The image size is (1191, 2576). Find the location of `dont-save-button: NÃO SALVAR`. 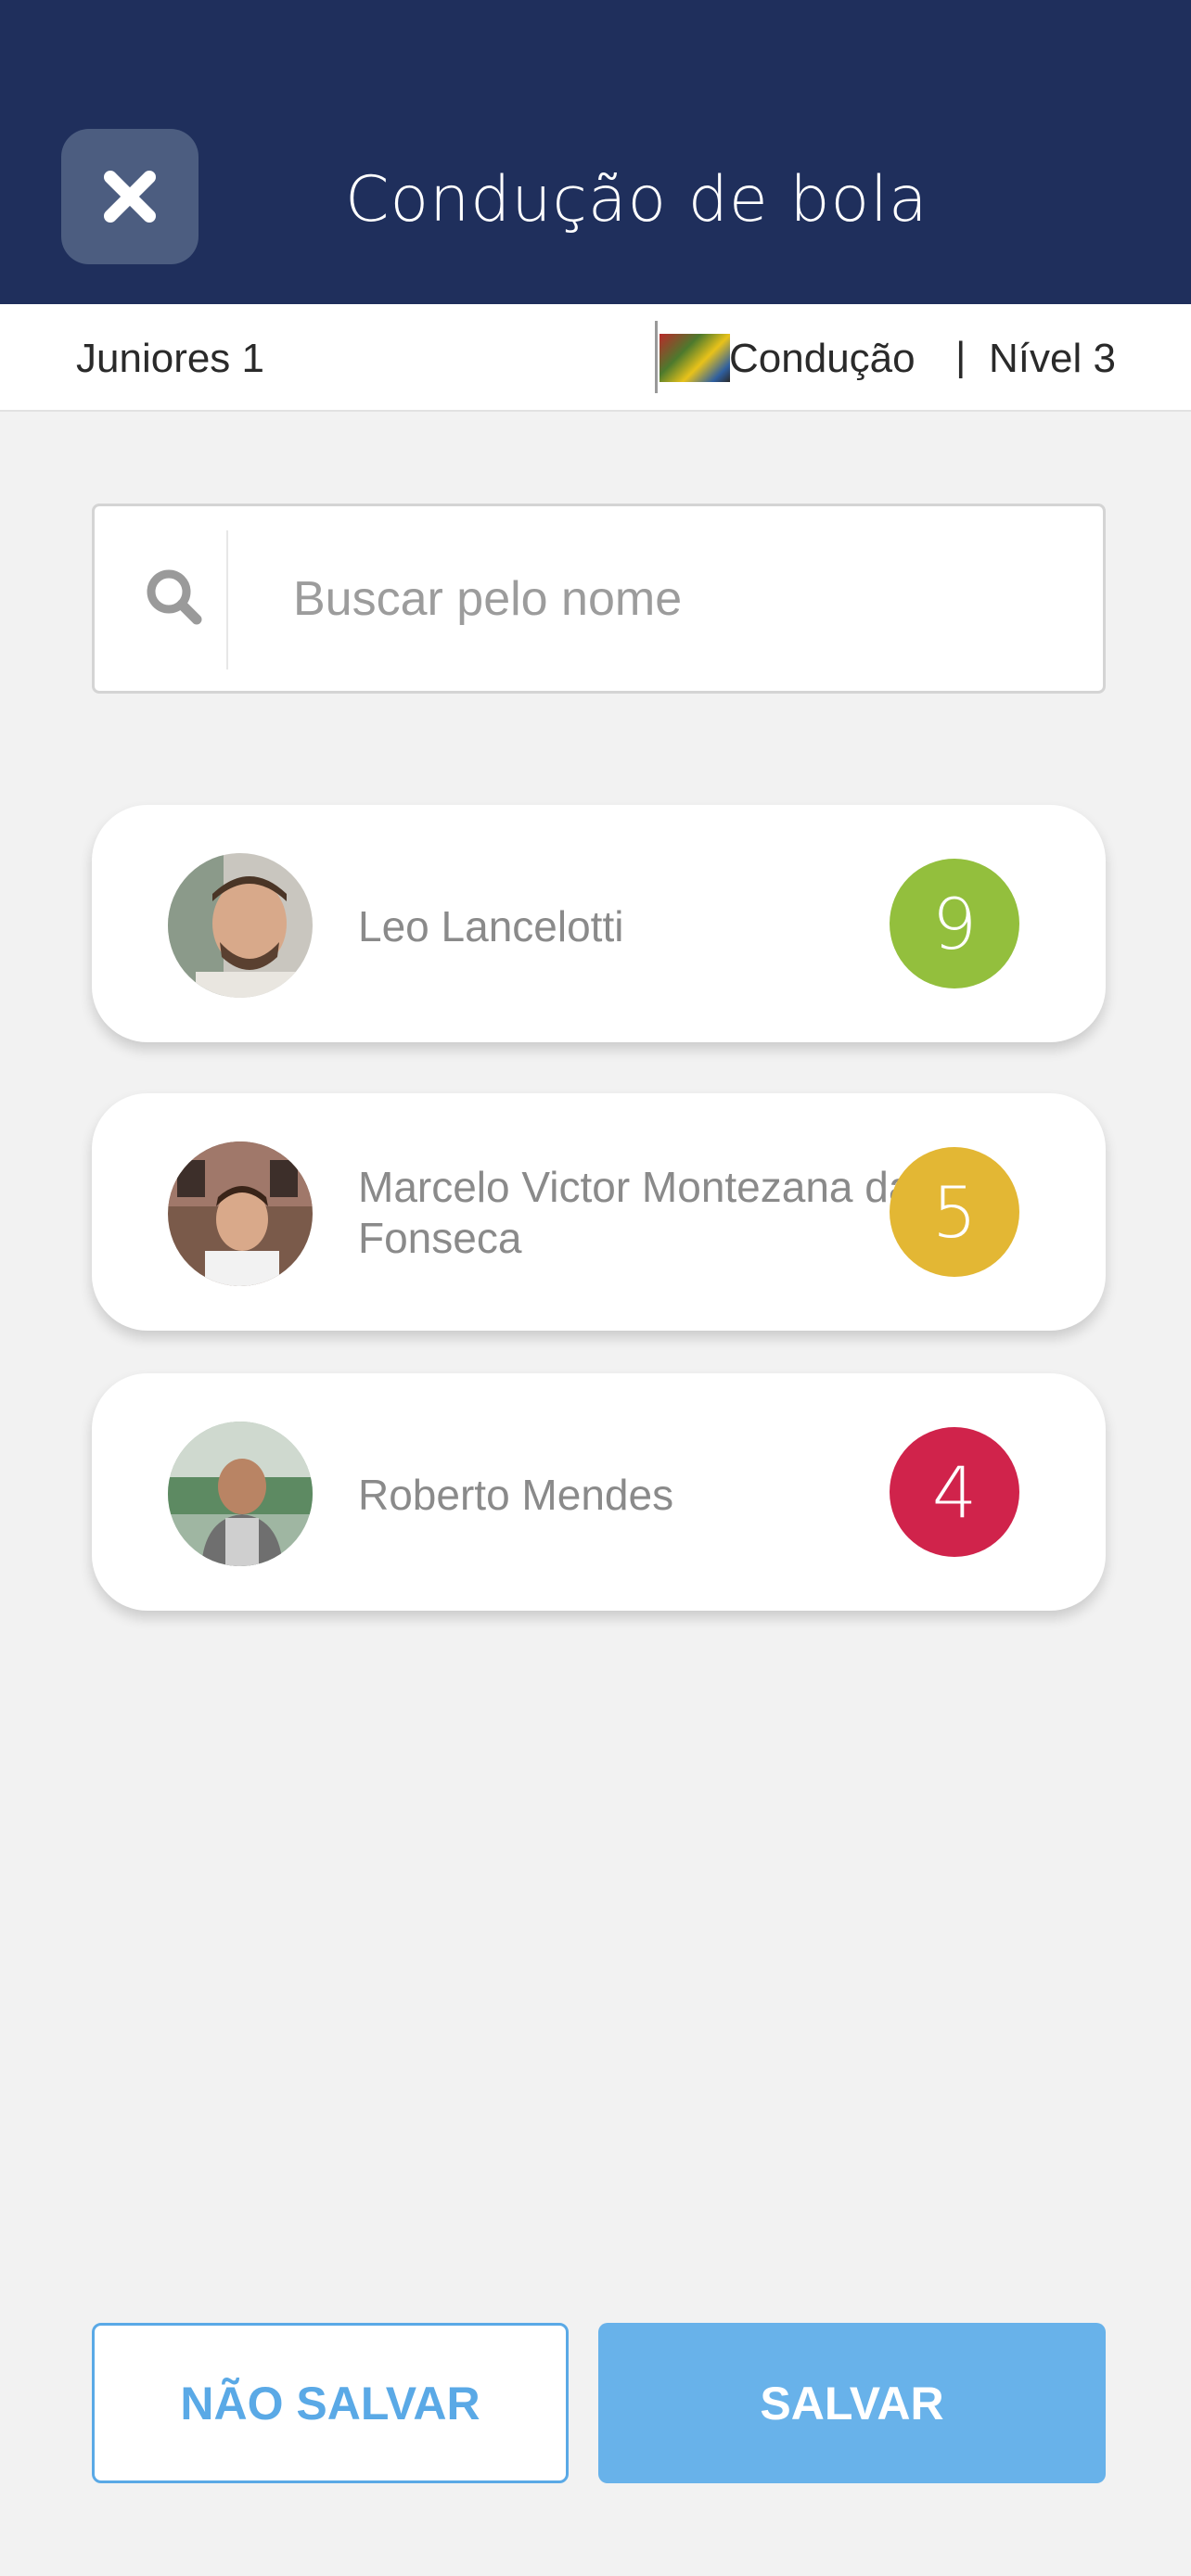

dont-save-button: NÃO SALVAR is located at coordinates (330, 2403).